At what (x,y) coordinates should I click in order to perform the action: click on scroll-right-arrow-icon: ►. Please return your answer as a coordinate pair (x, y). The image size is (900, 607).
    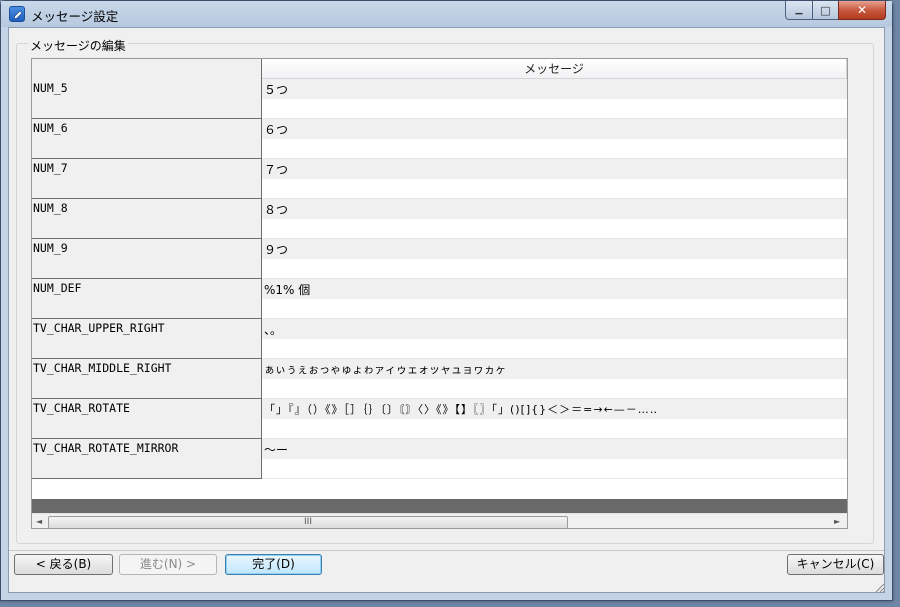
    Looking at the image, I should click on (837, 521).